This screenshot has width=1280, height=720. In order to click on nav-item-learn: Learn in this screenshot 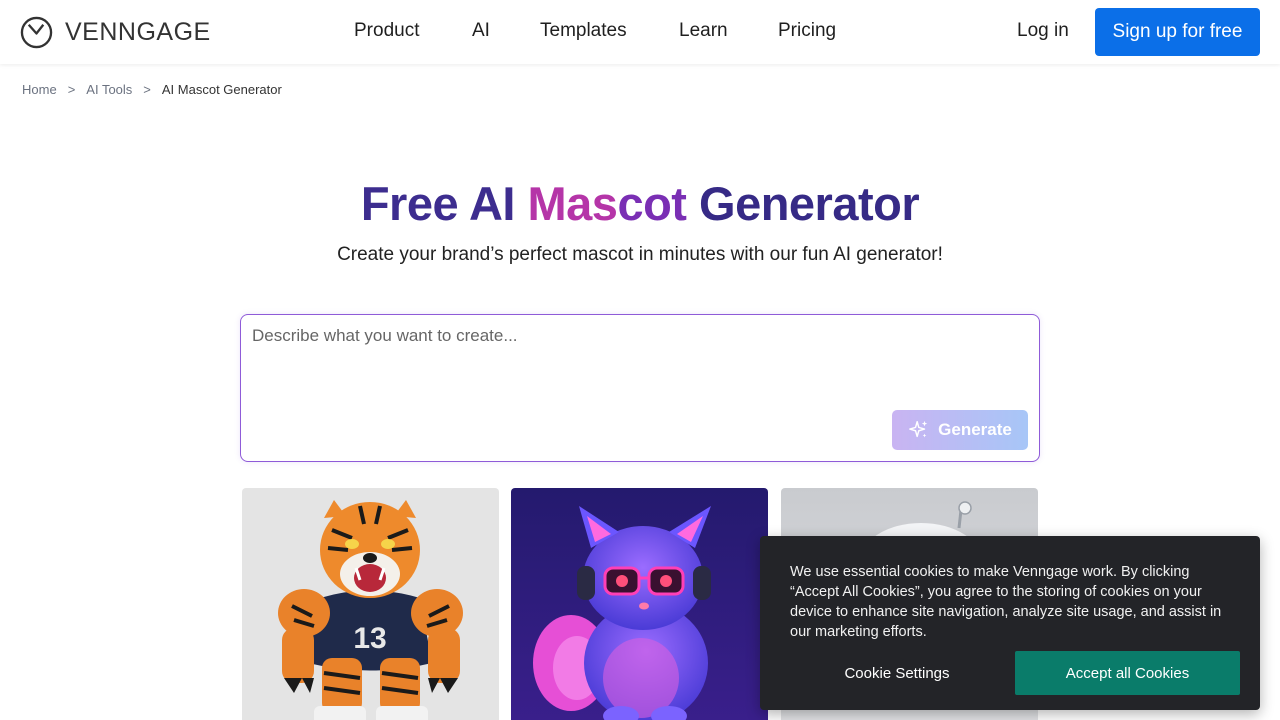, I will do `click(703, 31)`.